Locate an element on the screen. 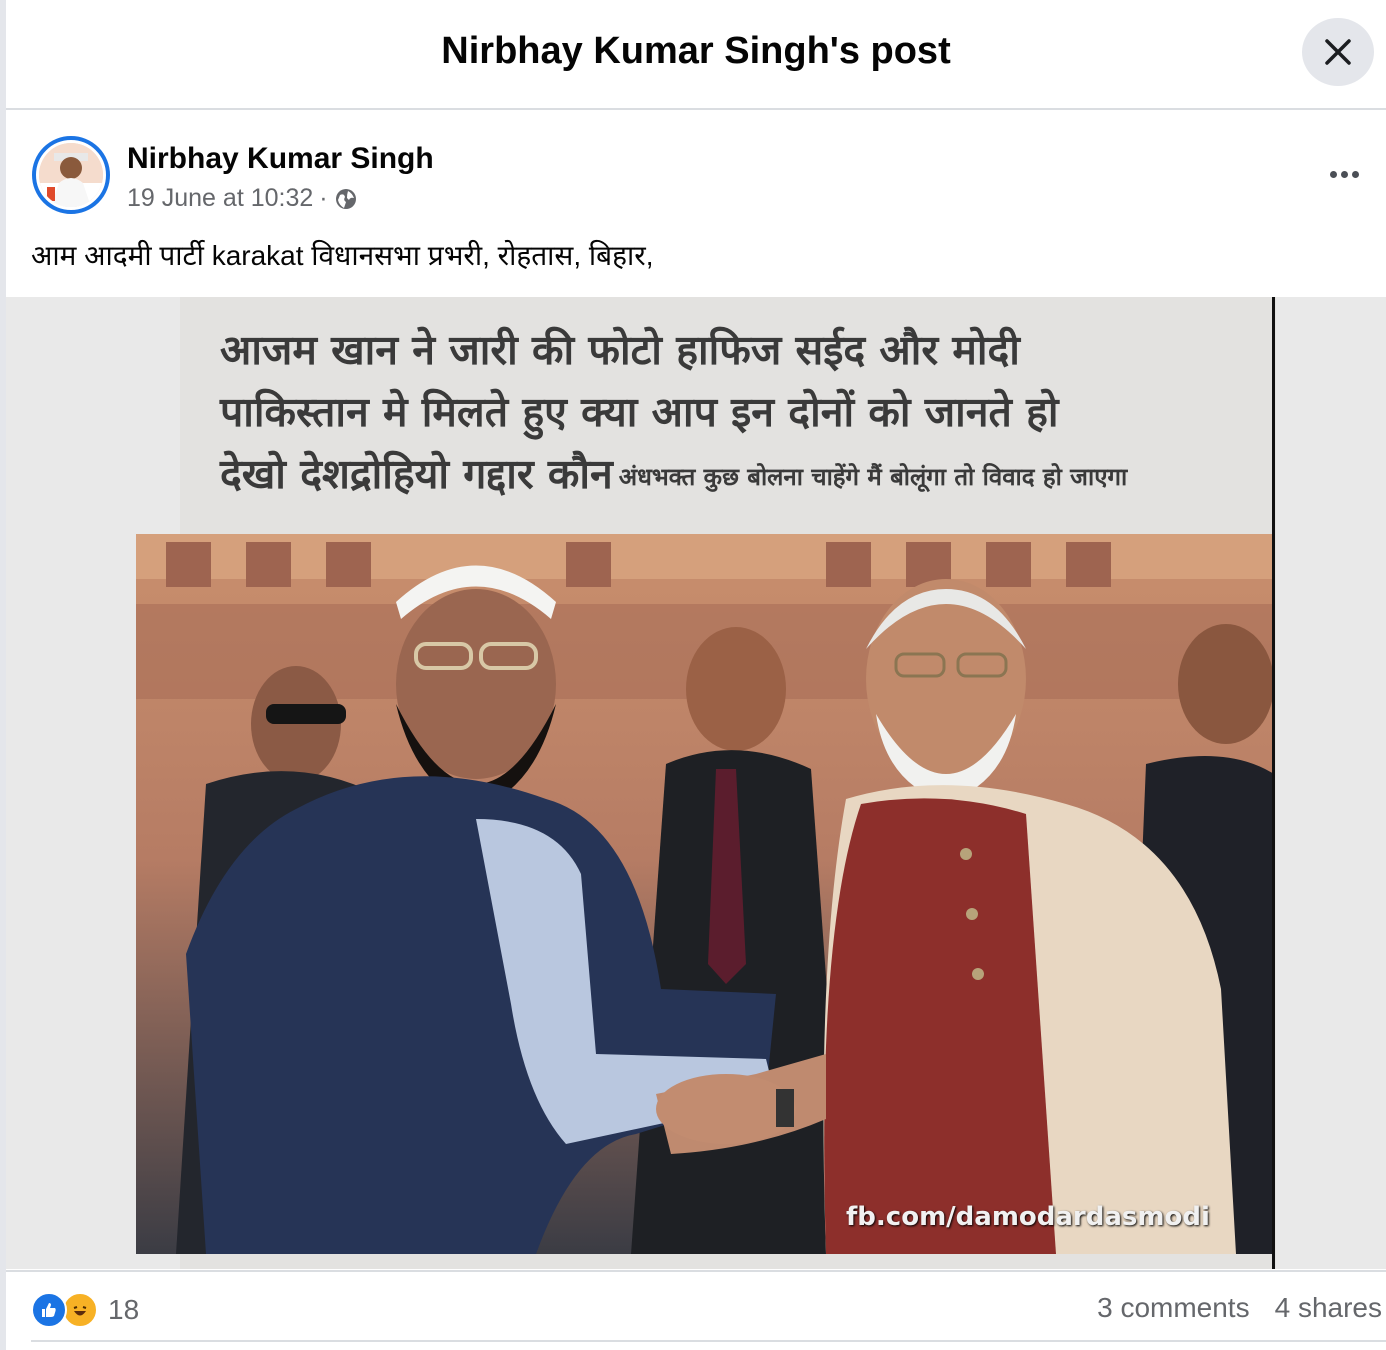 This screenshot has width=1386, height=1350. like-reaction-icon is located at coordinates (49, 1310).